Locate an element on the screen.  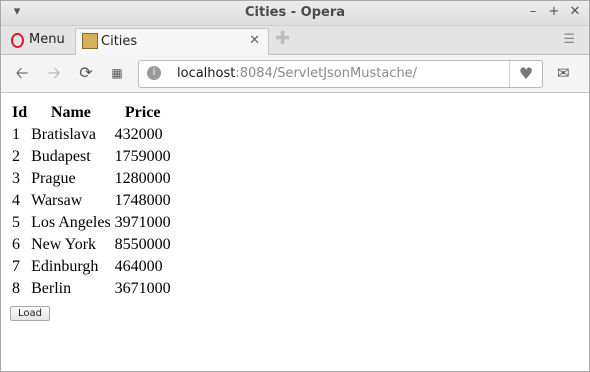
column-header-name: Name is located at coordinates (70, 112).